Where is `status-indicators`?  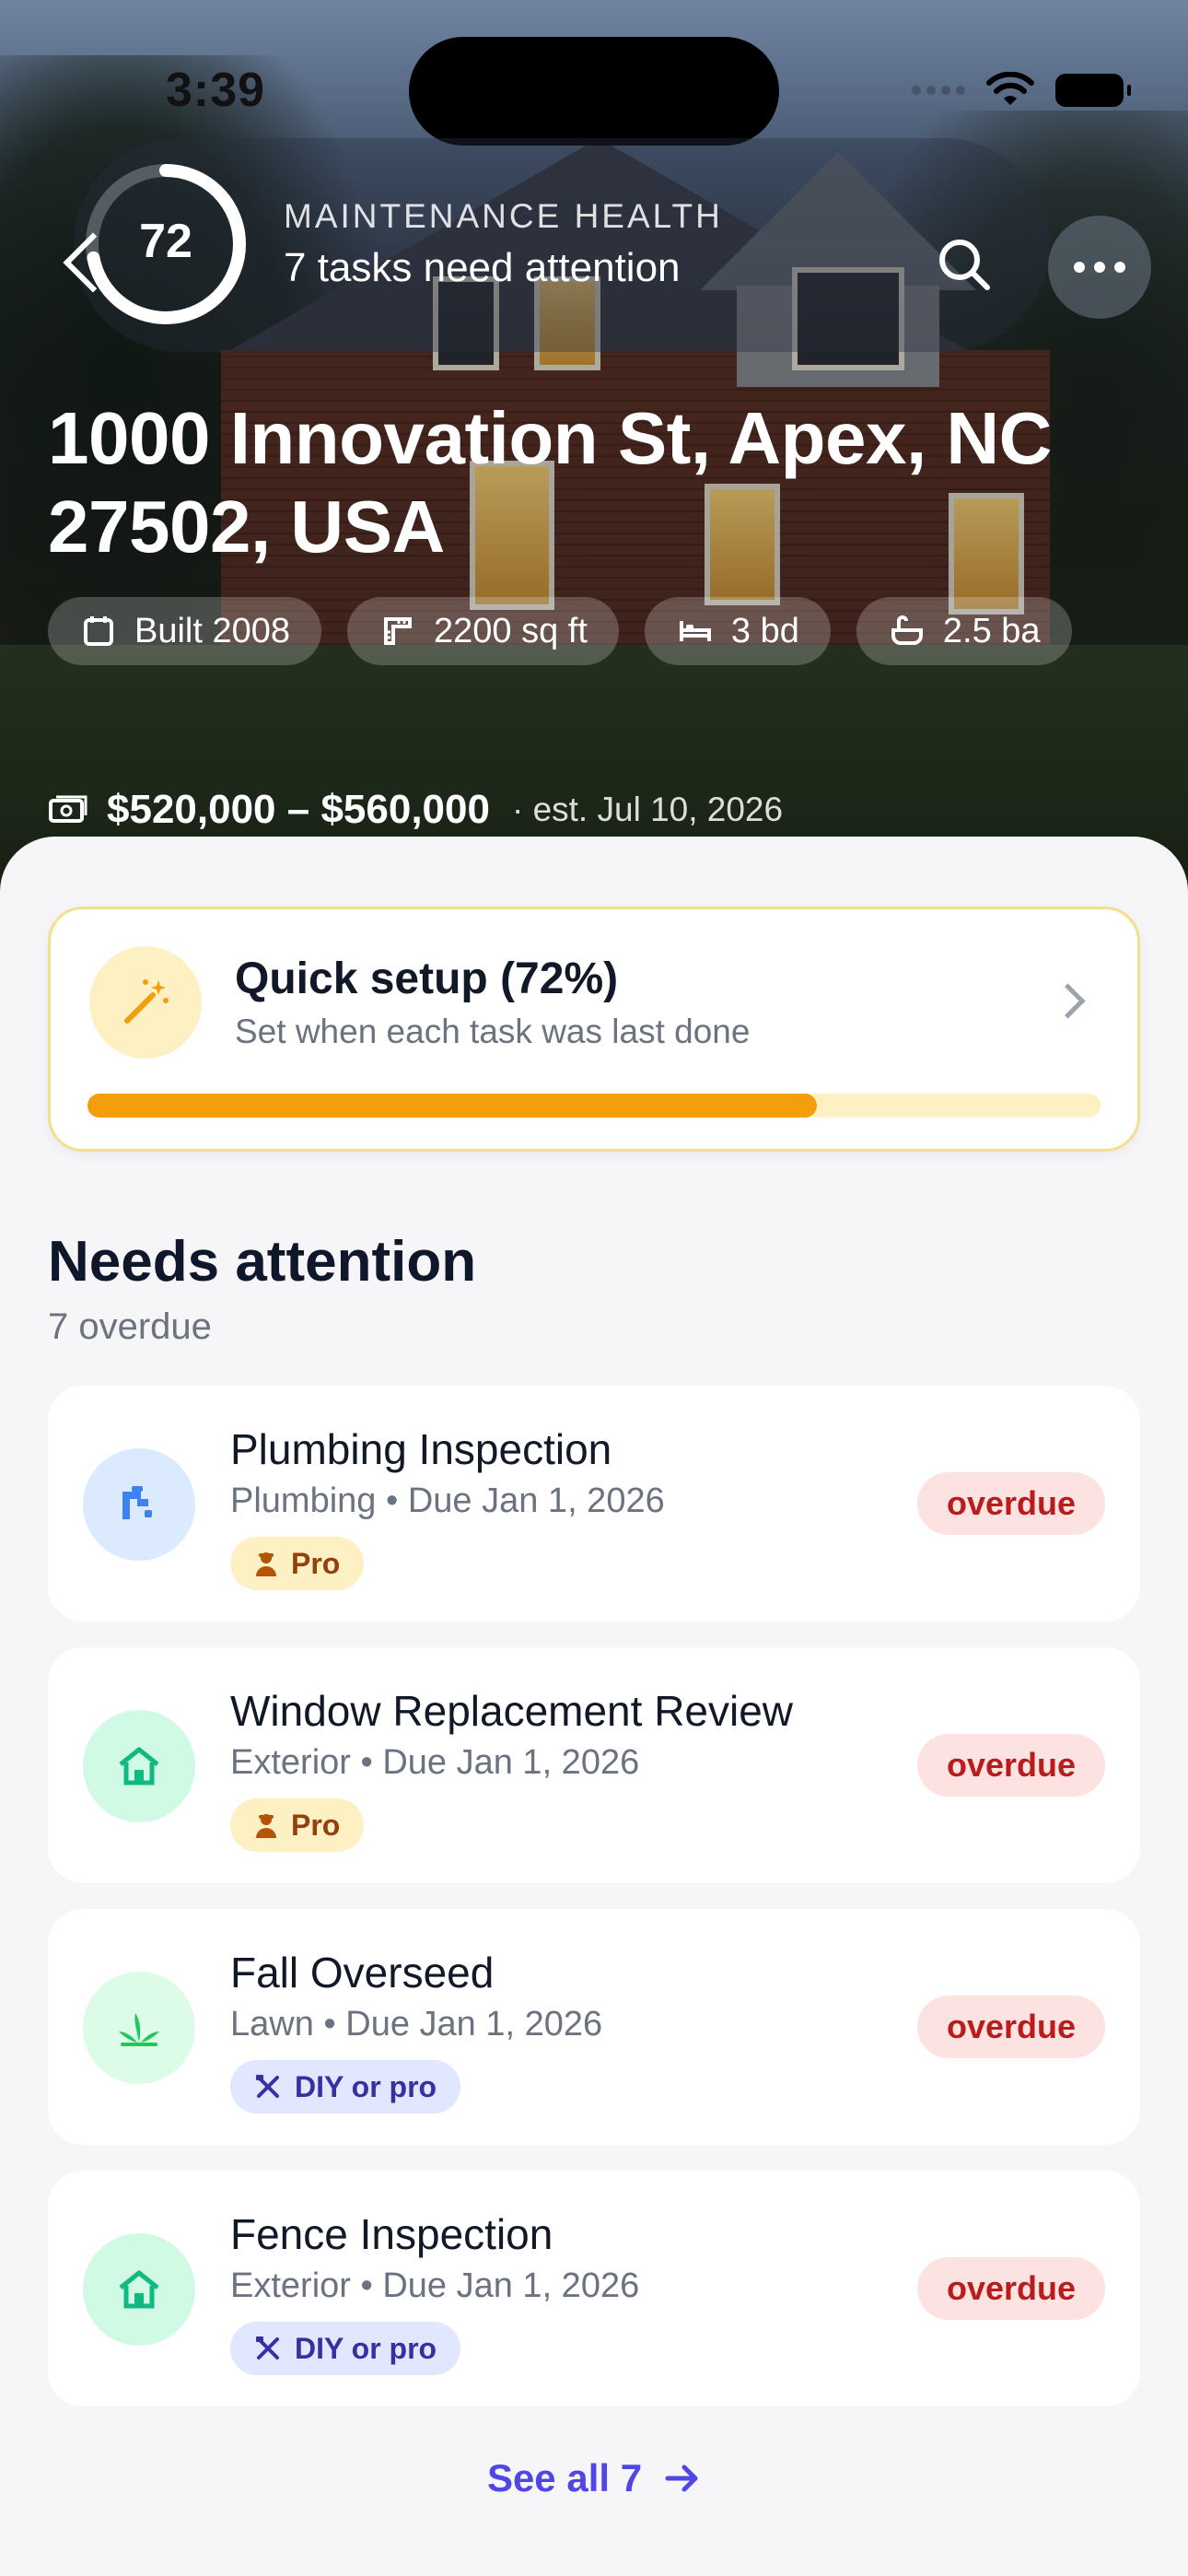
status-indicators is located at coordinates (1021, 90).